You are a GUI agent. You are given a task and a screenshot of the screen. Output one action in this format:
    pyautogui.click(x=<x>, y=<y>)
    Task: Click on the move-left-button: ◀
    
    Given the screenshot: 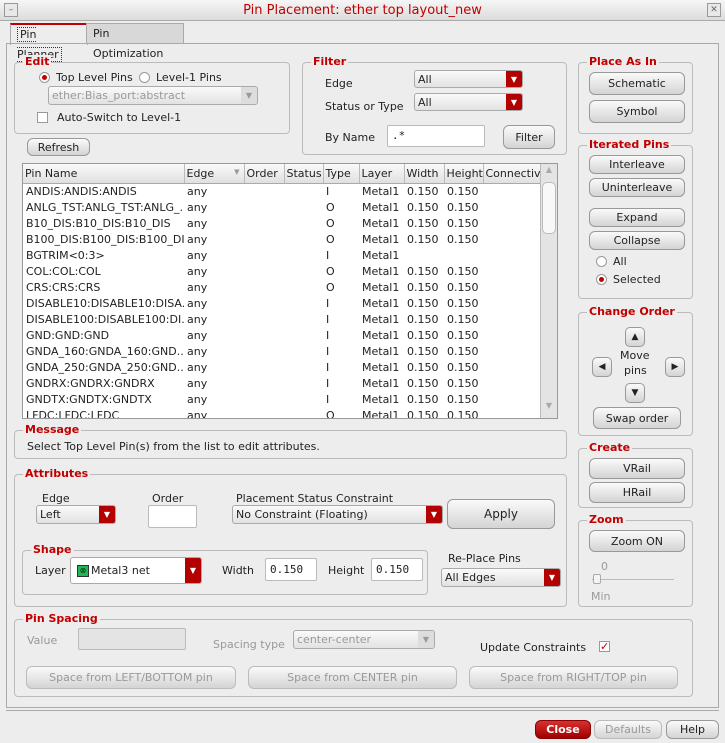 What is the action you would take?
    pyautogui.click(x=602, y=367)
    